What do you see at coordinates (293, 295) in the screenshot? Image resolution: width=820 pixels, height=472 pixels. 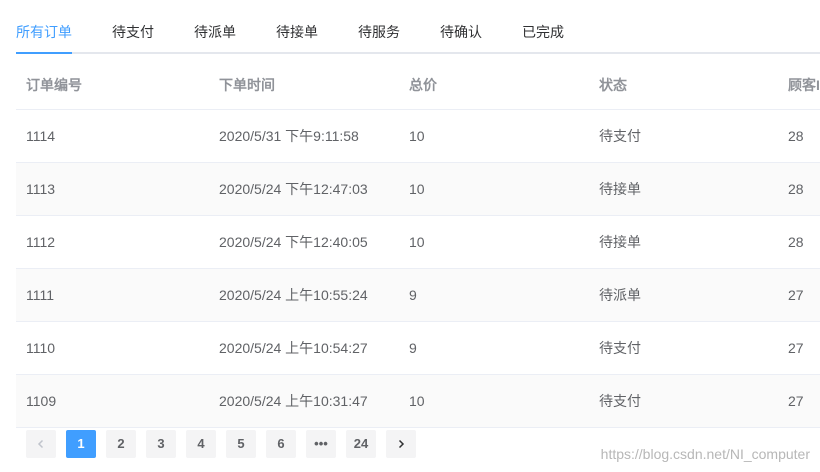 I see `order-time-cell: 2020/5/24 上午10:55:24` at bounding box center [293, 295].